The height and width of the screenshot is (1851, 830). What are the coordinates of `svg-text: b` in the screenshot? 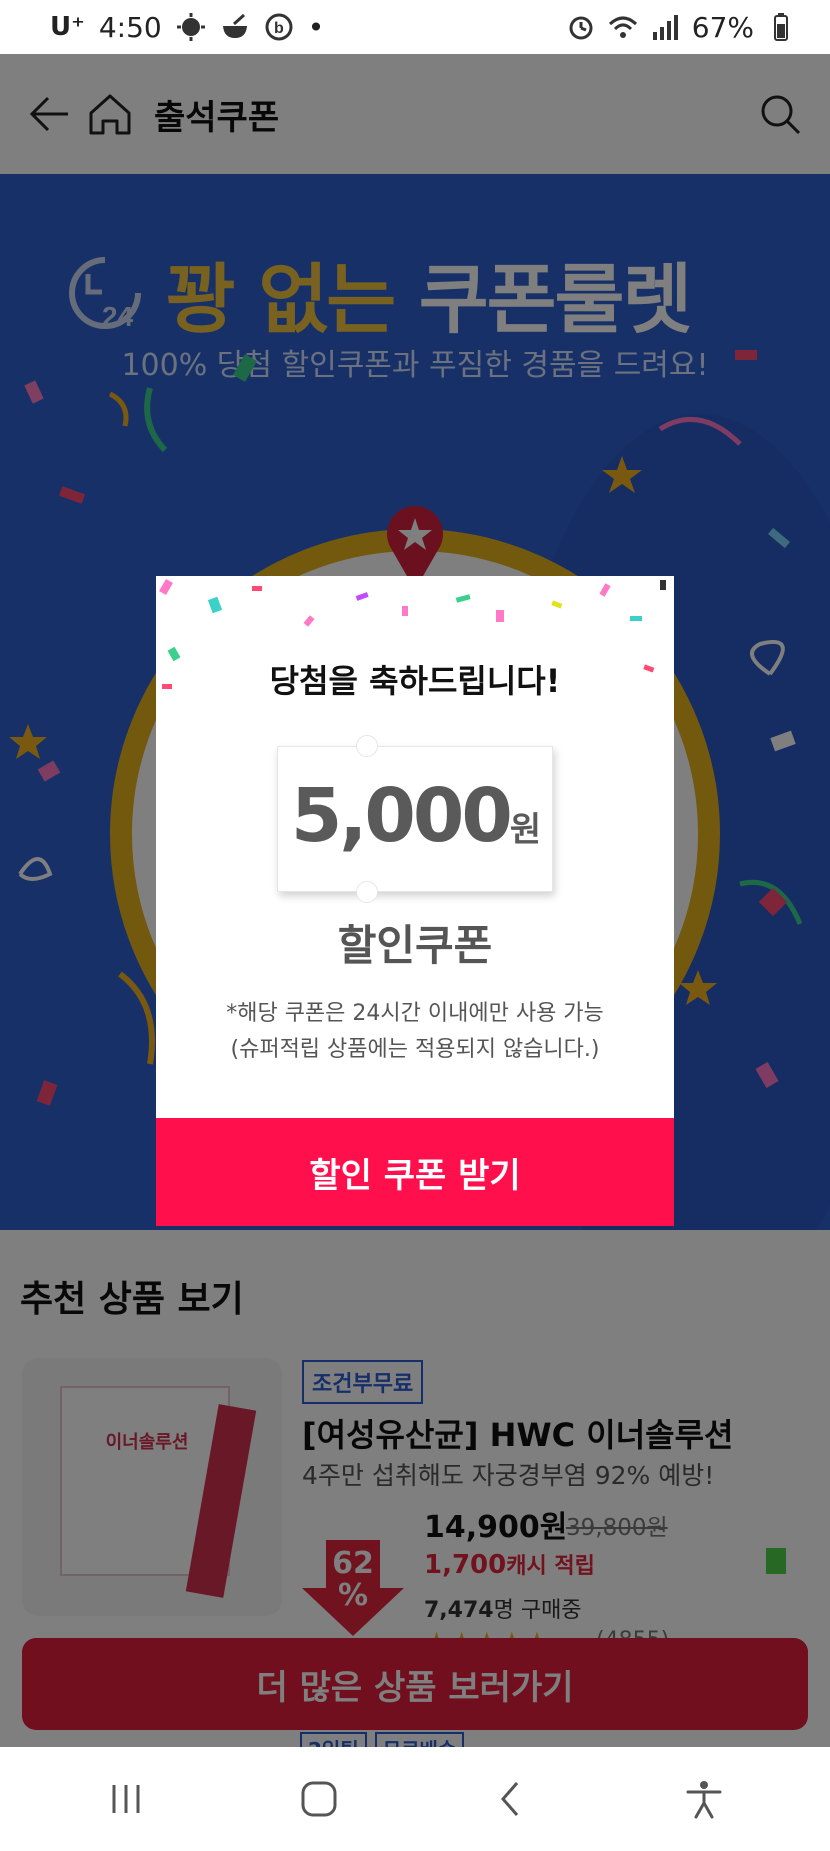 It's located at (279, 28).